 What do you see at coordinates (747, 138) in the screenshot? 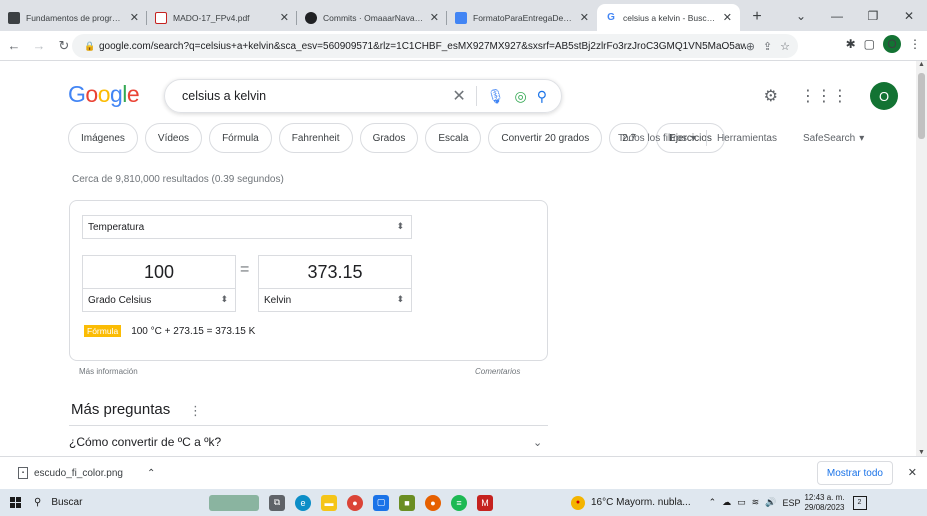
I see `tools-button: Herramientas` at bounding box center [747, 138].